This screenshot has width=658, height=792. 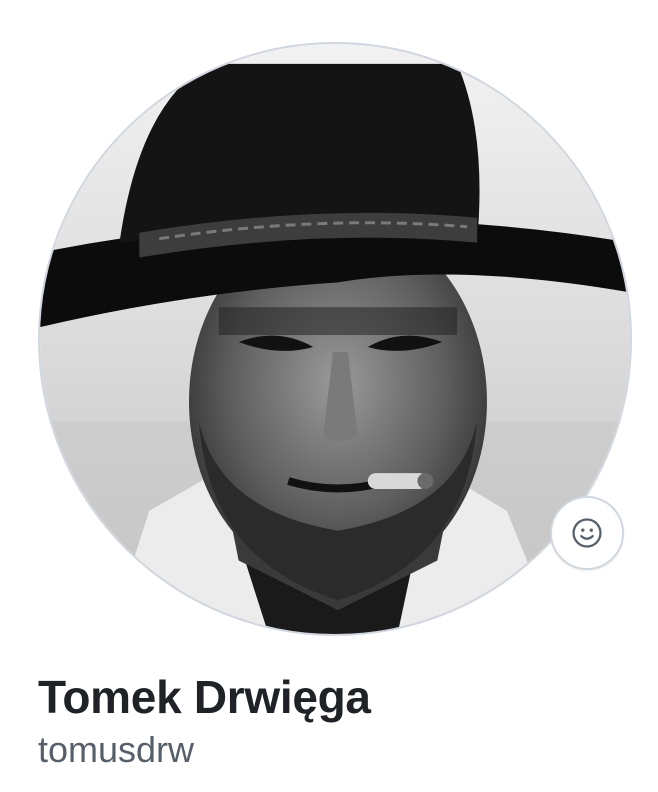 I want to click on set-status-button, so click(x=587, y=533).